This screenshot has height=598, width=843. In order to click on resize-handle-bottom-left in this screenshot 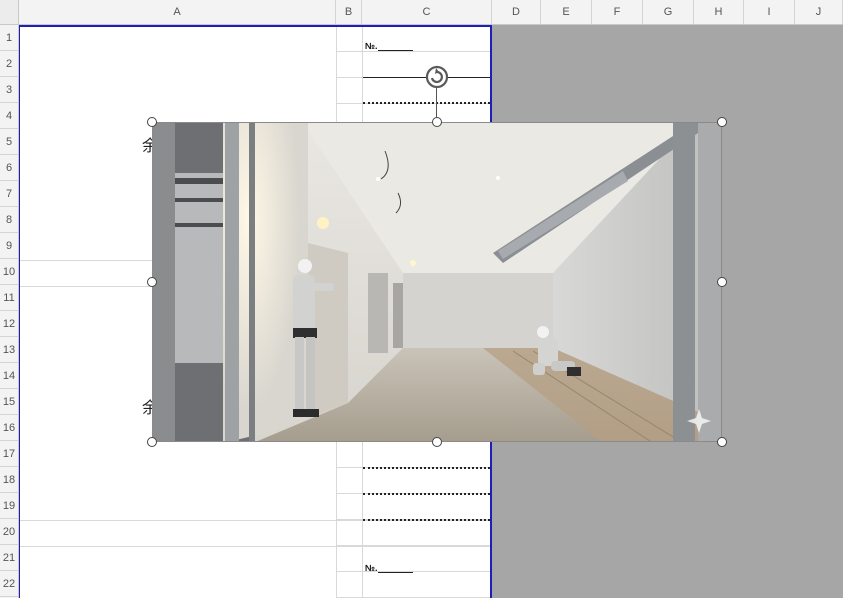, I will do `click(152, 442)`.